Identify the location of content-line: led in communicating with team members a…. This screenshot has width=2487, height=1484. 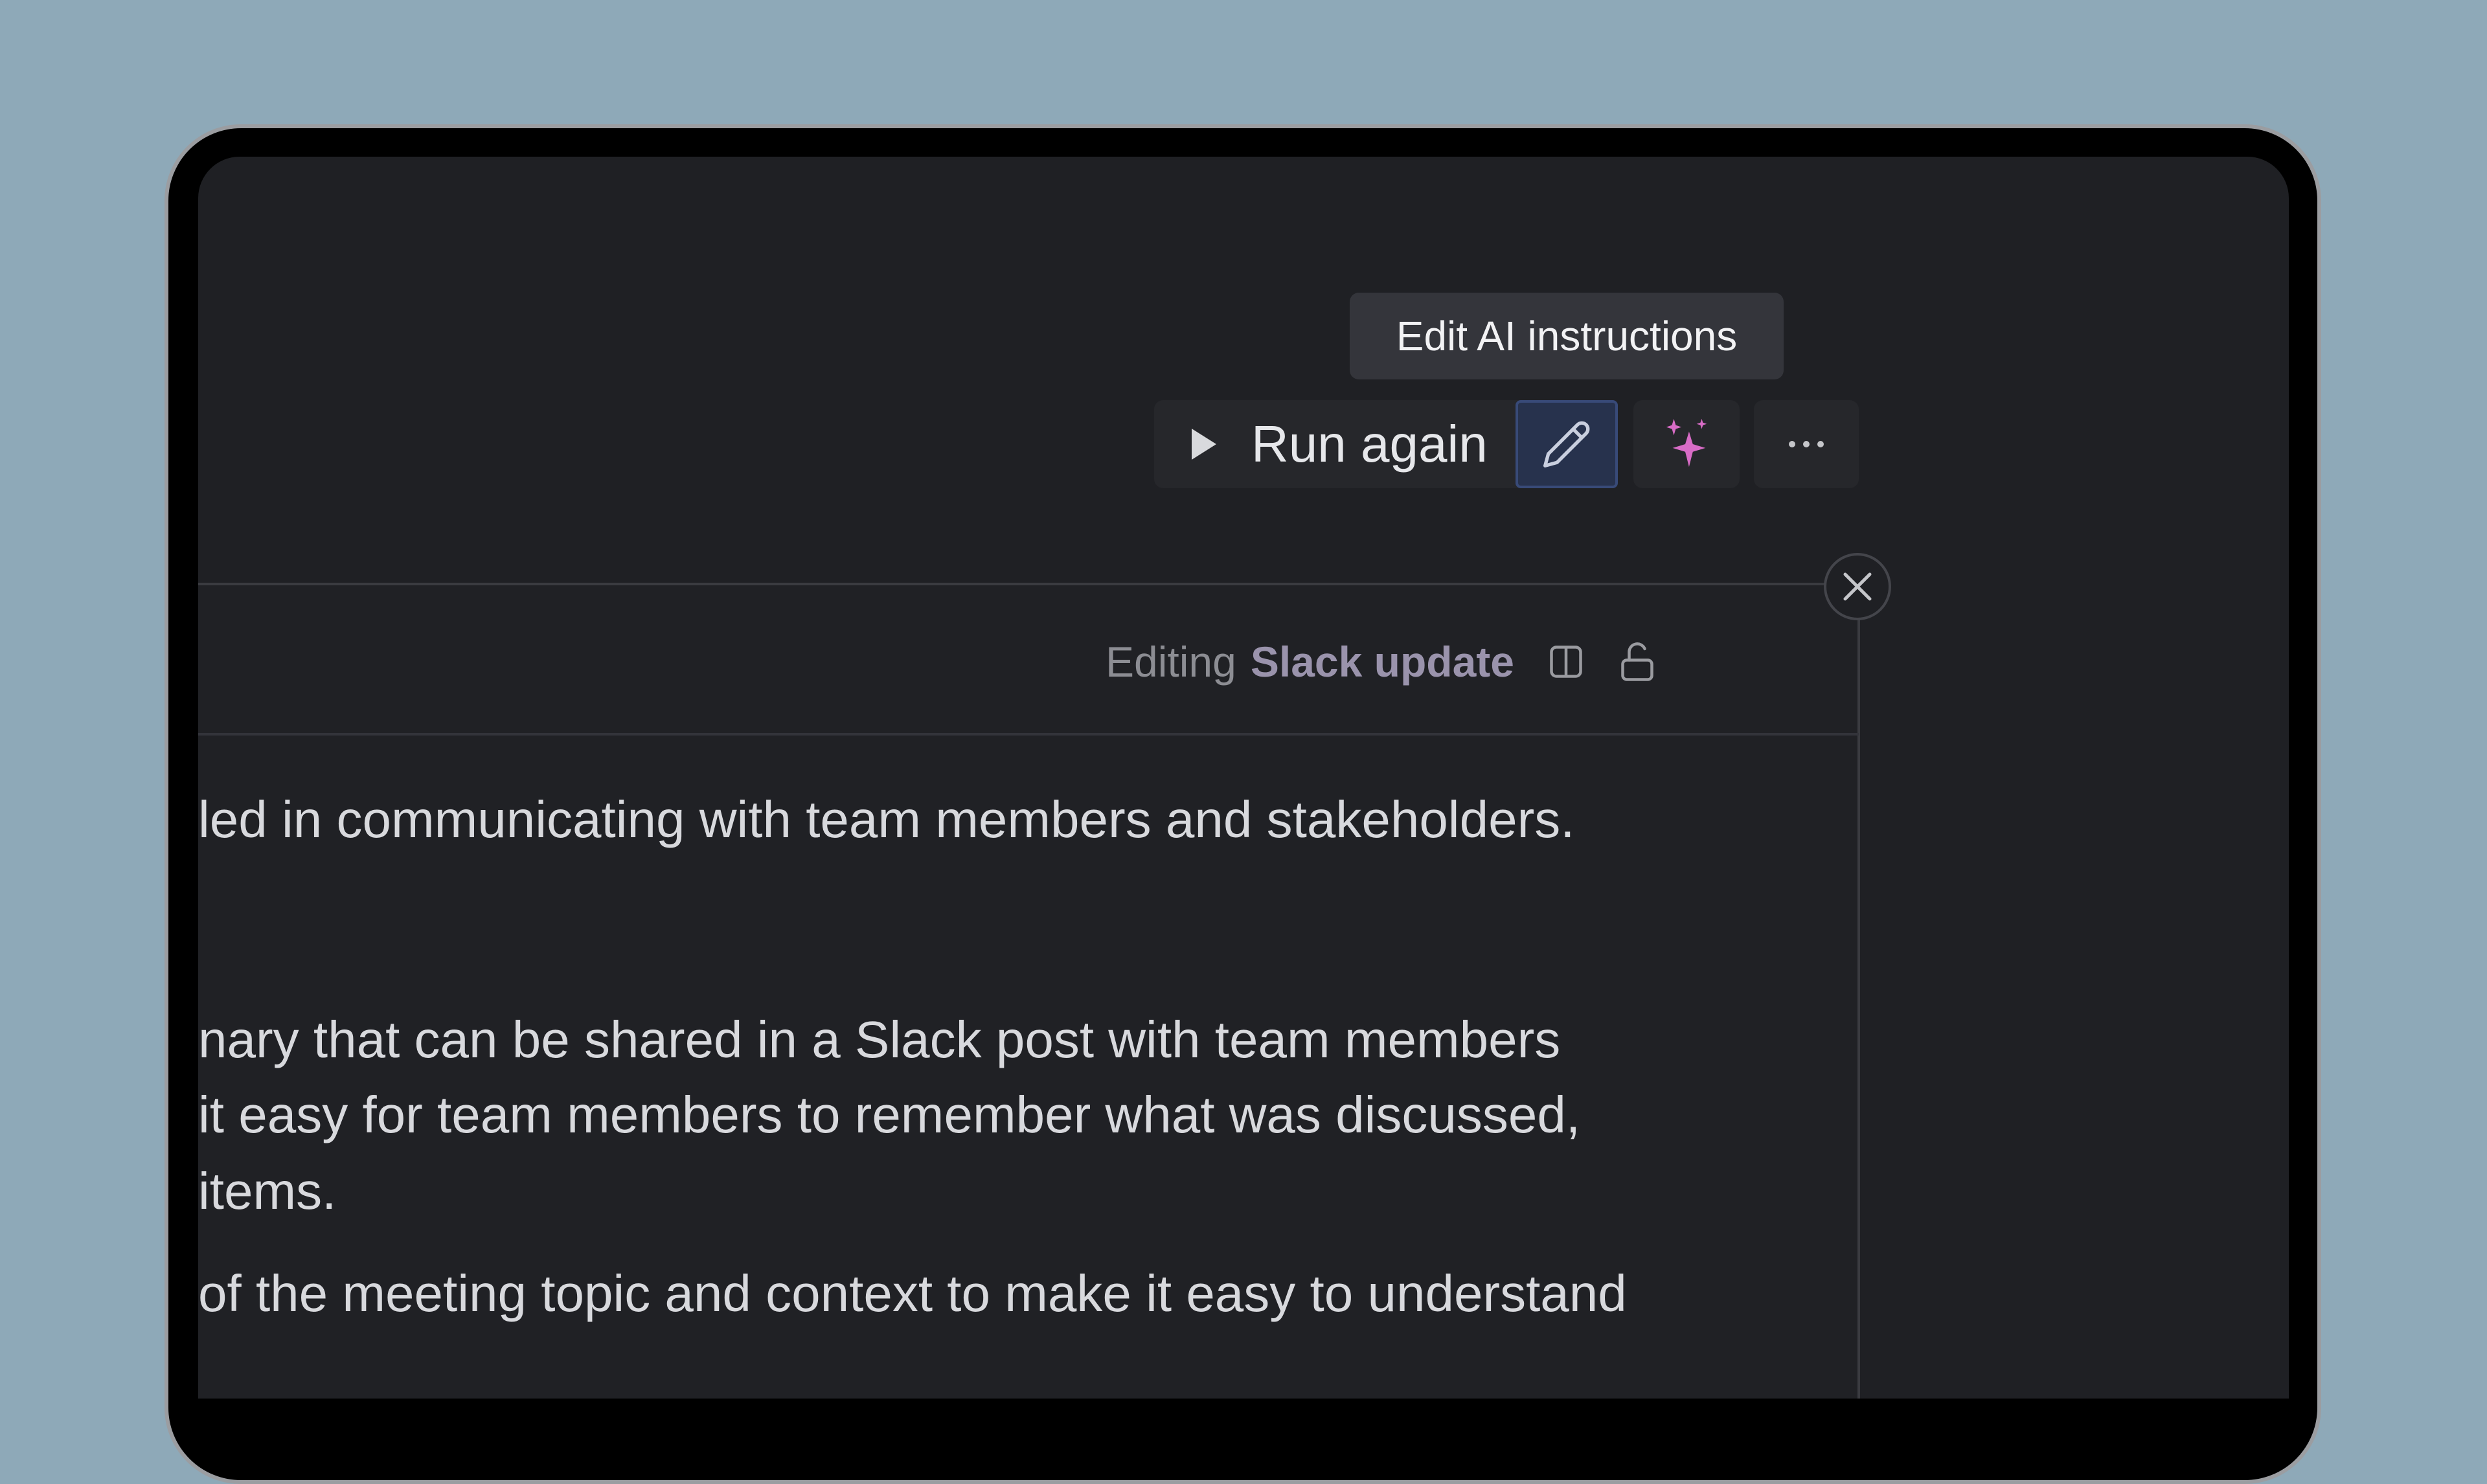
(887, 819).